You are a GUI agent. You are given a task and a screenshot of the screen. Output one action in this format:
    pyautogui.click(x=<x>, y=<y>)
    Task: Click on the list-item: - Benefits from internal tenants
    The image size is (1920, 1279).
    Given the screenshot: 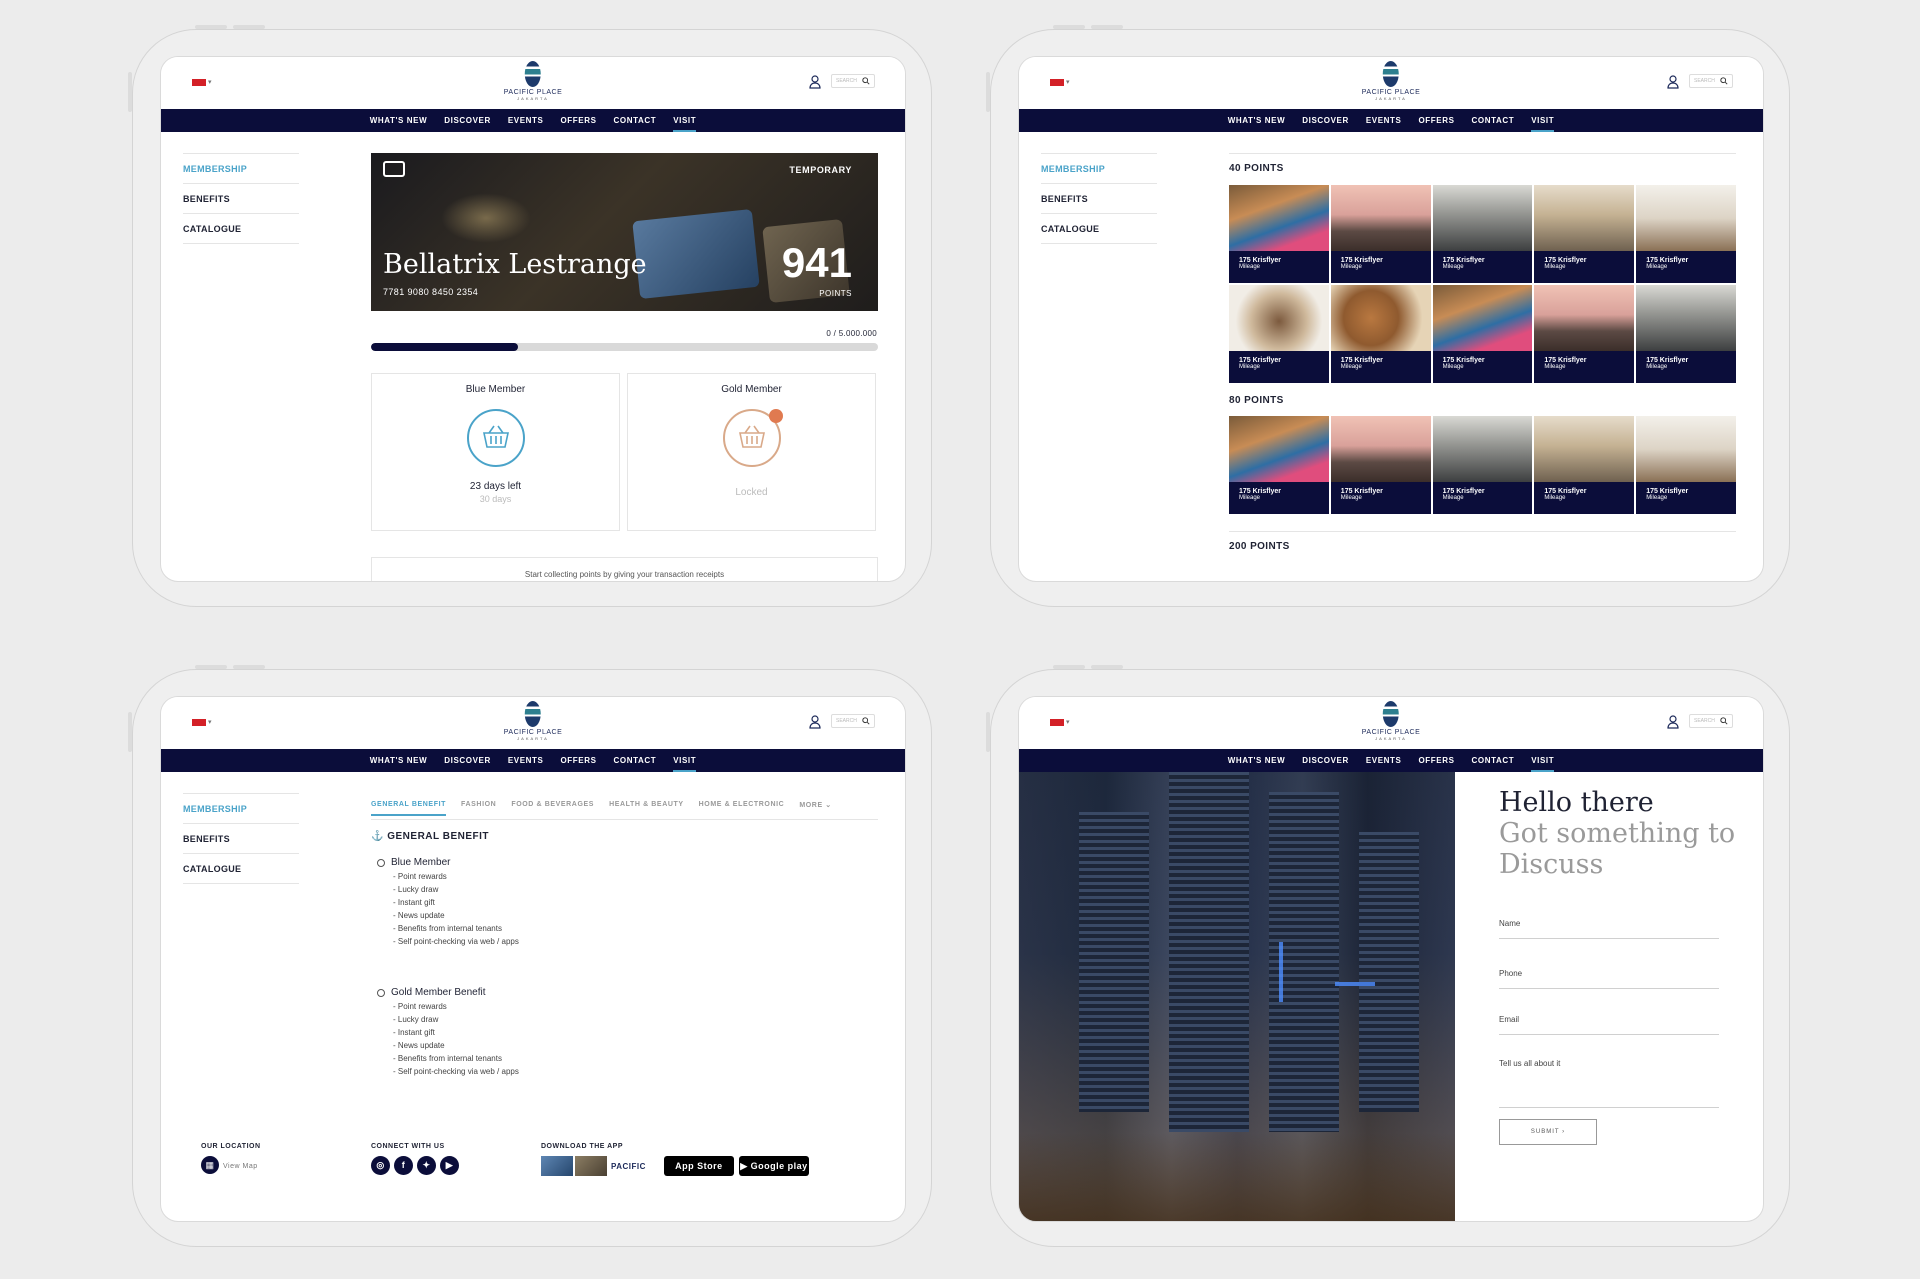 What is the action you would take?
    pyautogui.click(x=447, y=928)
    